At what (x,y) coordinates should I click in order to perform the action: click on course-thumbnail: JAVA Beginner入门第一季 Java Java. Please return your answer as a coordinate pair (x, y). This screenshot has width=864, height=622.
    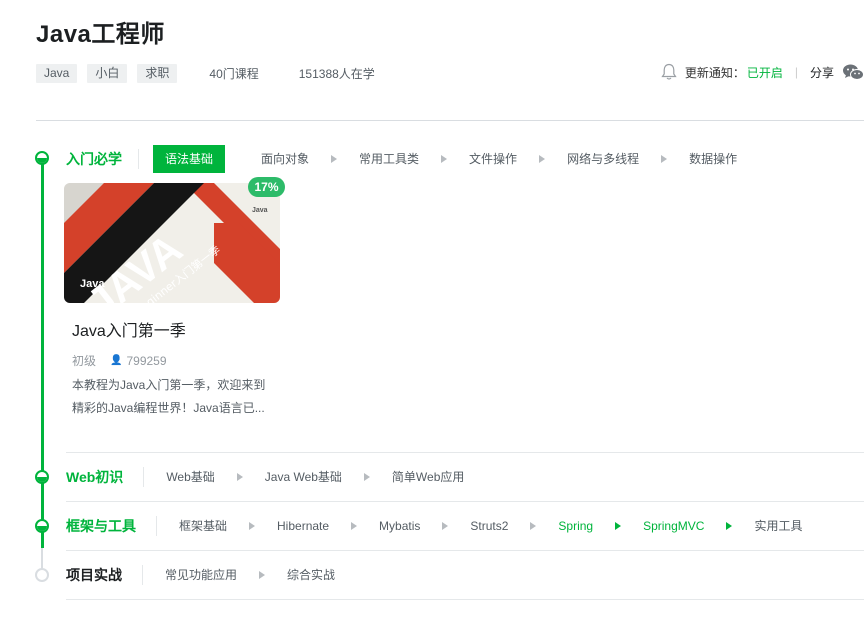
    Looking at the image, I should click on (172, 243).